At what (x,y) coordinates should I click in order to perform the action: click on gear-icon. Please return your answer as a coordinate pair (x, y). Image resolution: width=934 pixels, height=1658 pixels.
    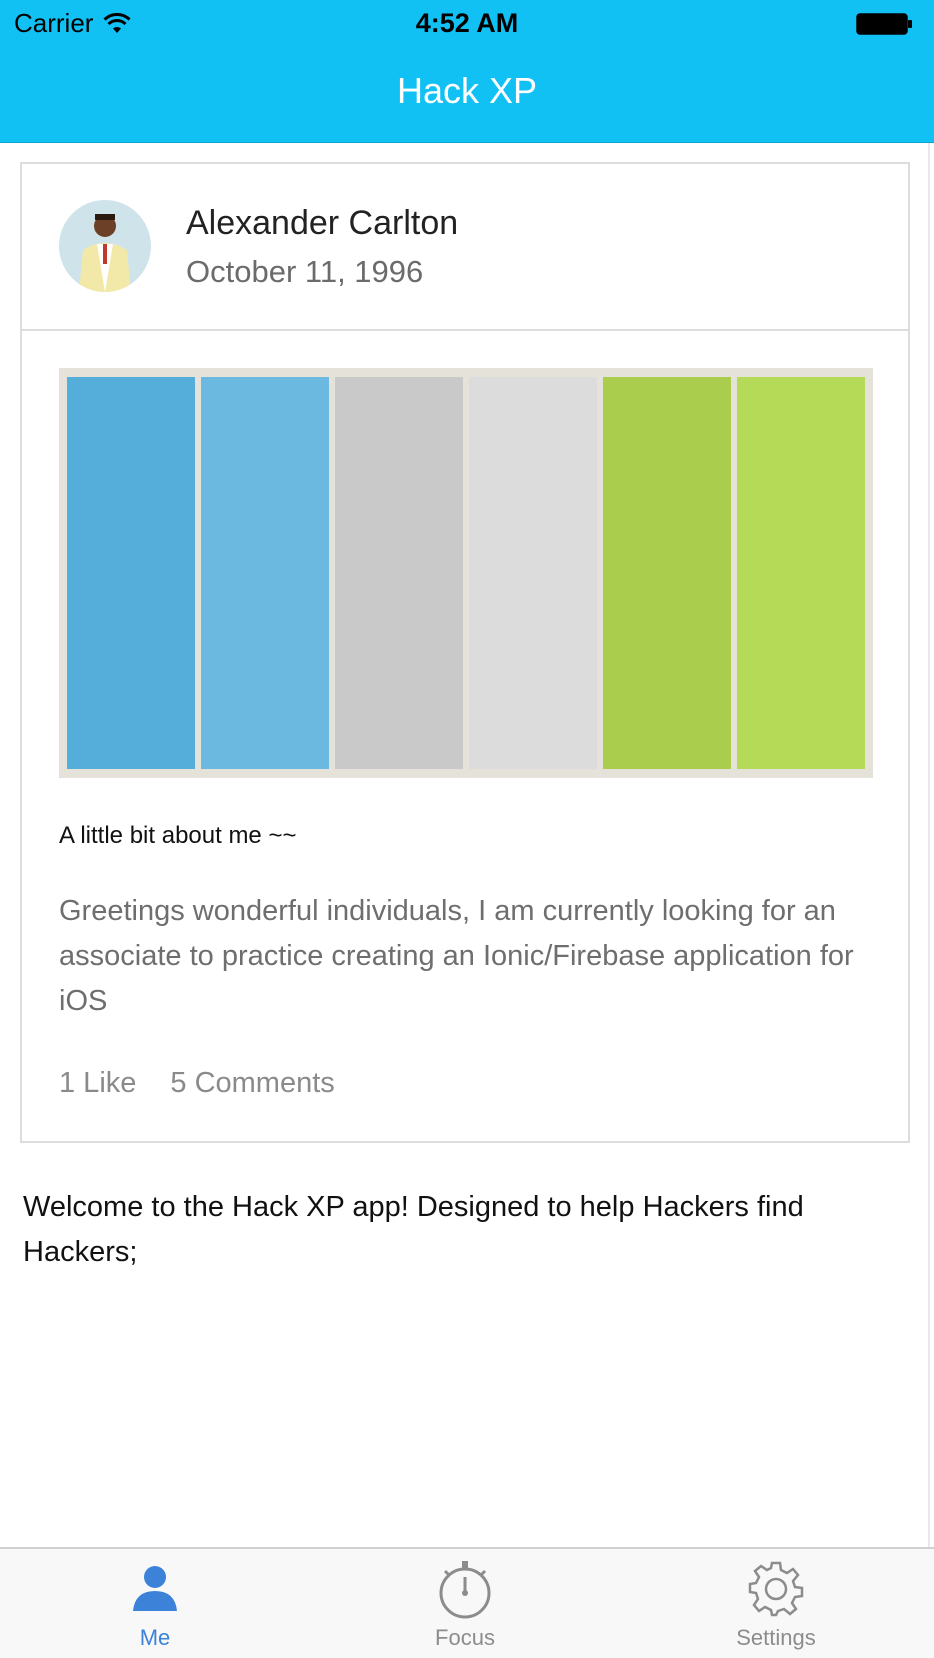
    Looking at the image, I should click on (776, 1589).